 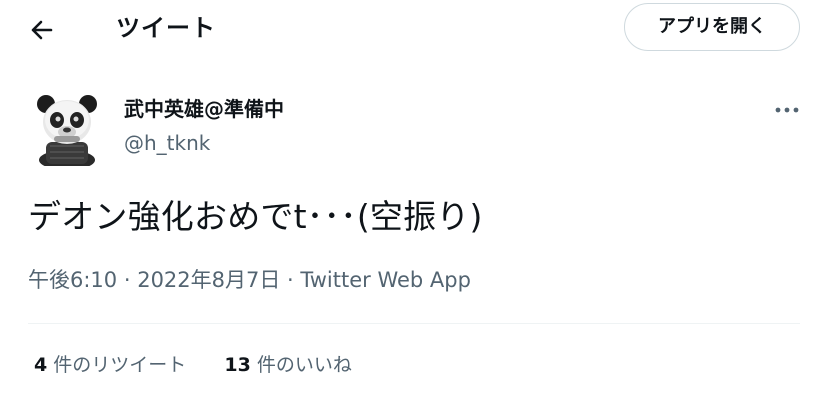 What do you see at coordinates (166, 28) in the screenshot?
I see `page-title: ツイート` at bounding box center [166, 28].